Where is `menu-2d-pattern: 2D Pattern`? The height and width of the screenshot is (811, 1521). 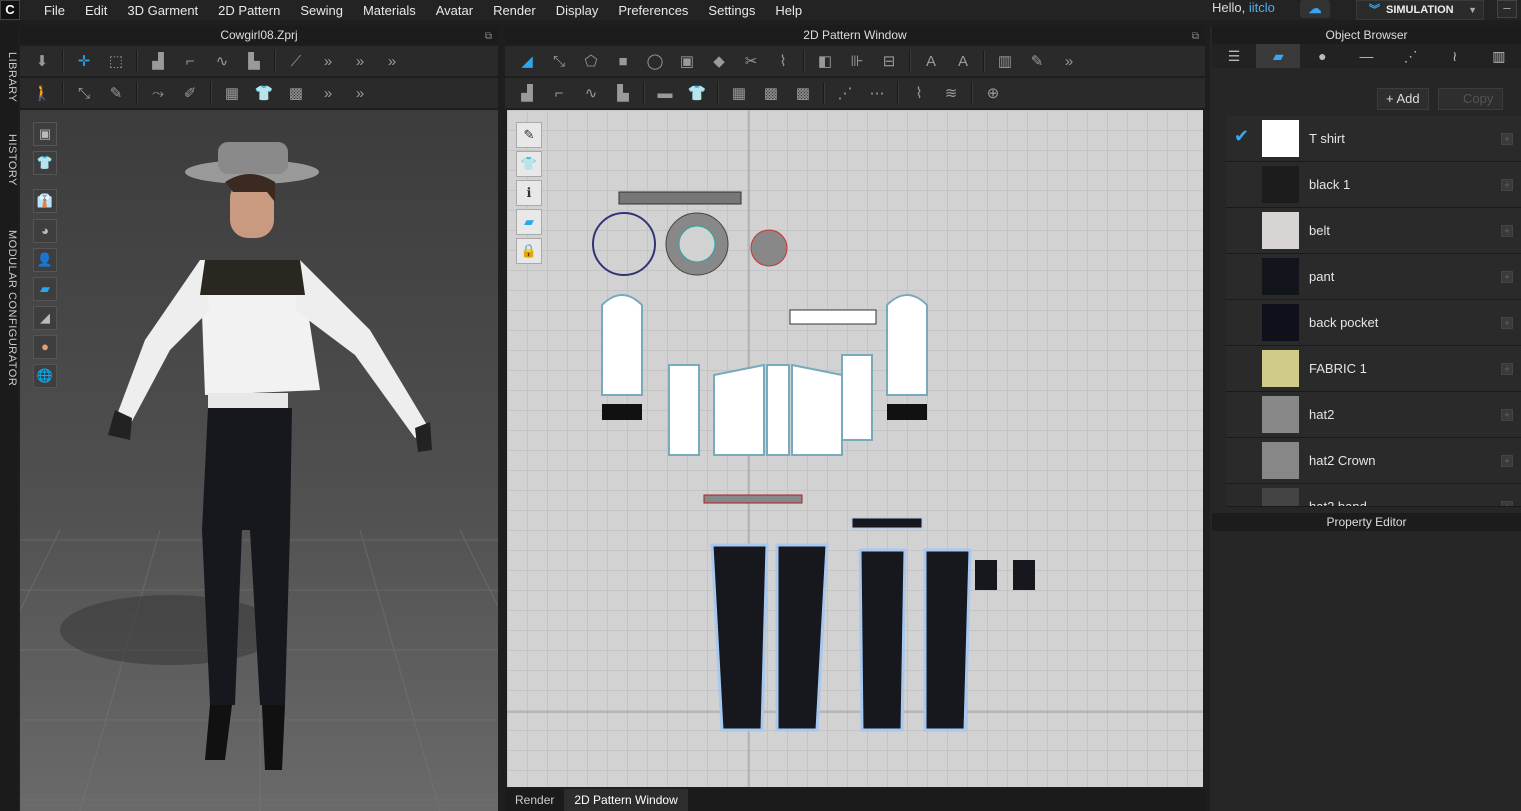 menu-2d-pattern: 2D Pattern is located at coordinates (249, 10).